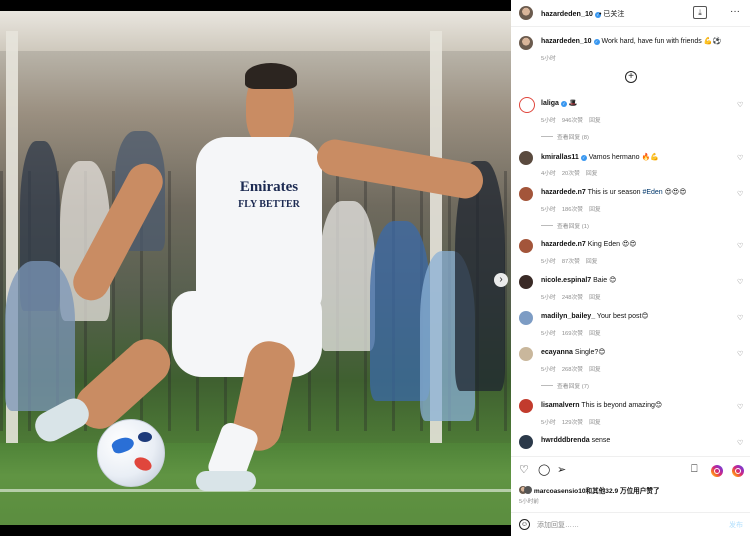  I want to click on post-header: hazardeden_10 ✓ • 已关注 ⤓ ···, so click(630, 13).